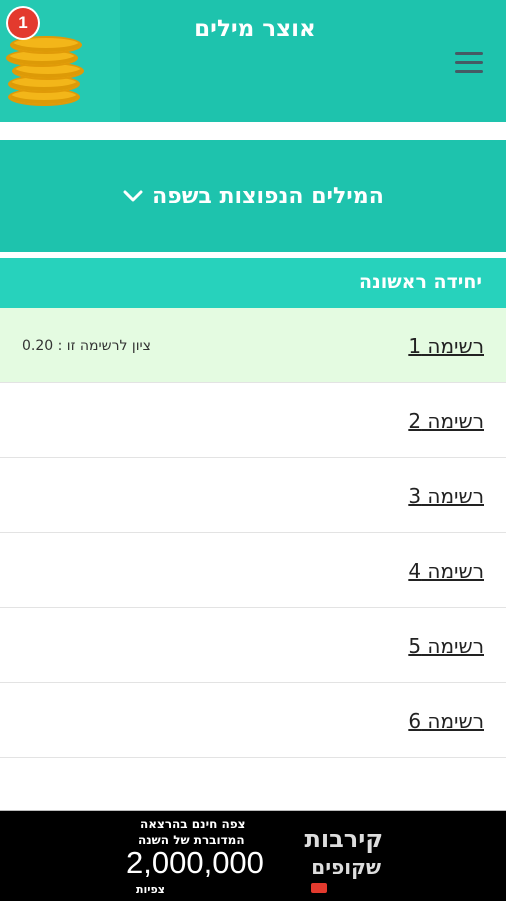 The height and width of the screenshot is (901, 506). What do you see at coordinates (446, 571) in the screenshot?
I see `list-link-4: רשימה 4` at bounding box center [446, 571].